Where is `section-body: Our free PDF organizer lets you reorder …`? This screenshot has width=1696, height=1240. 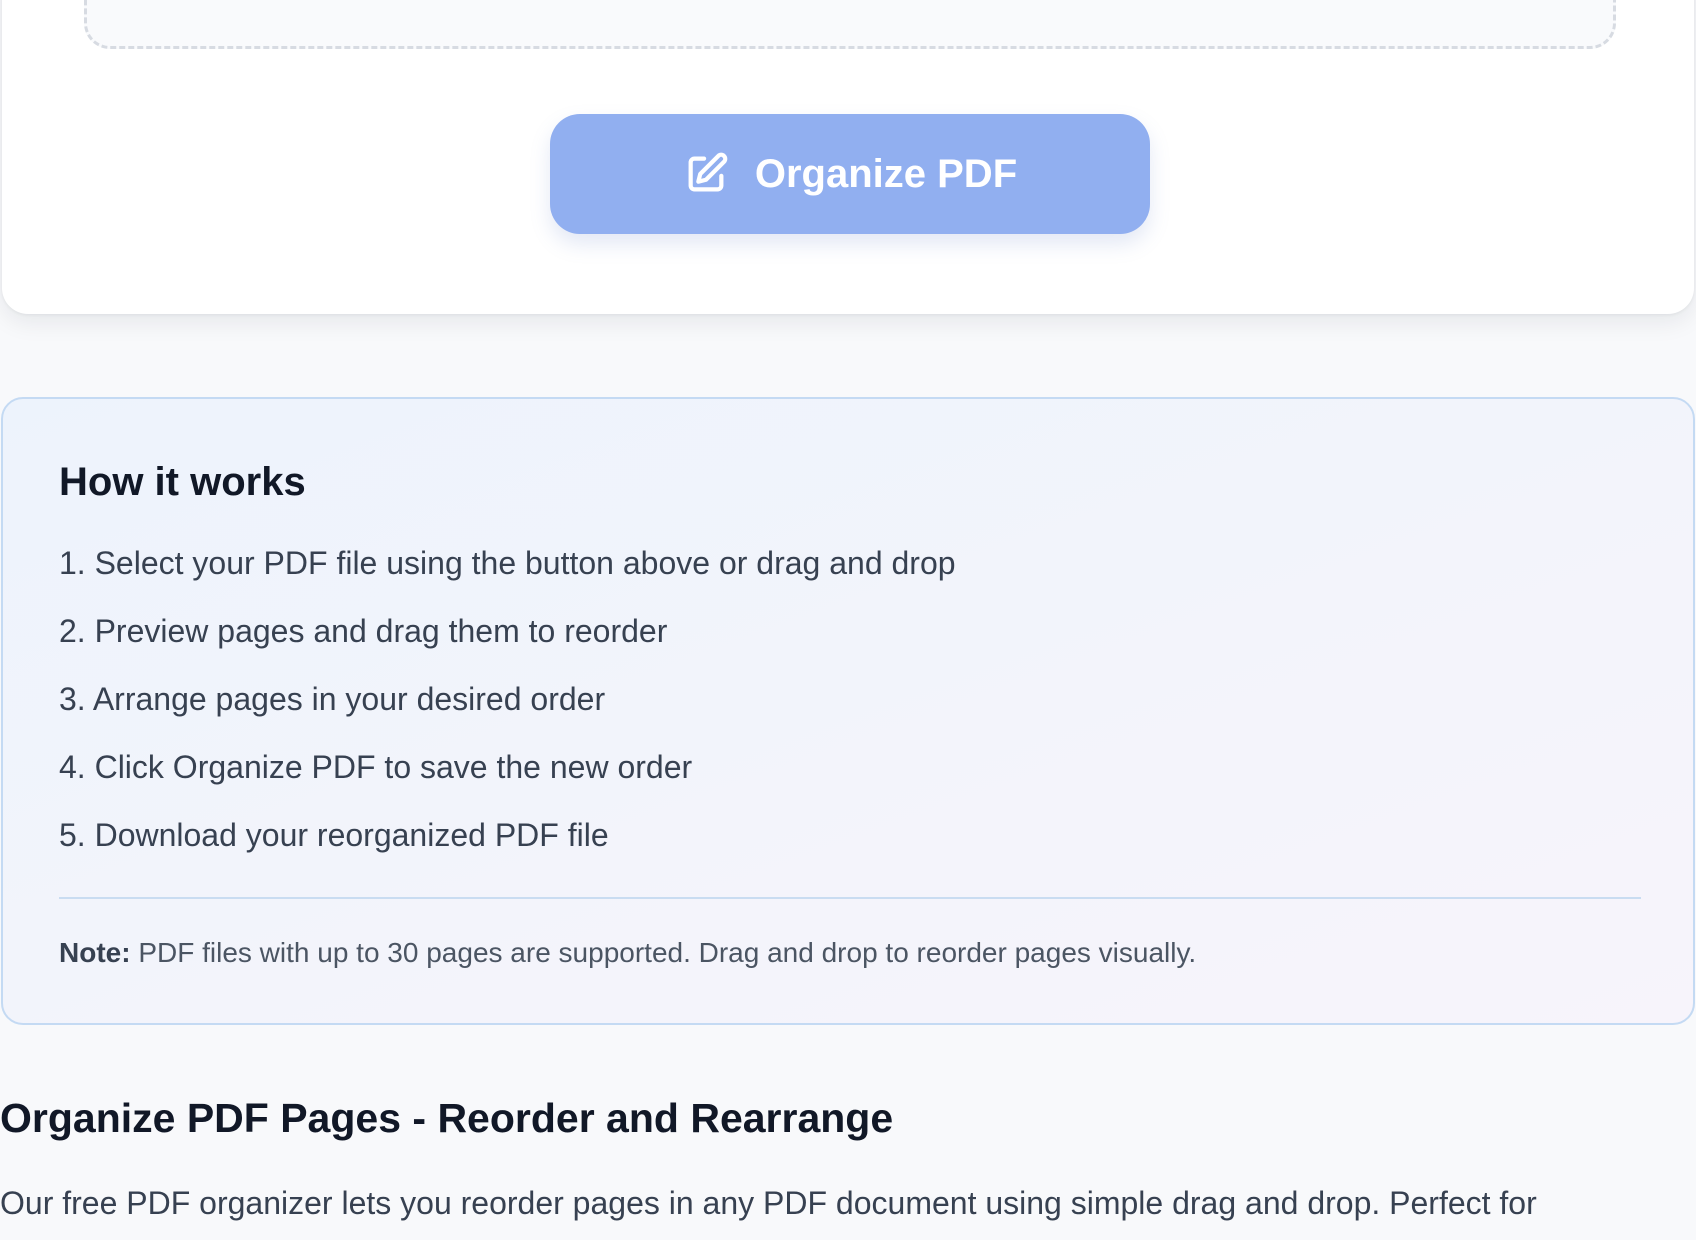 section-body: Our free PDF organizer lets you reorder … is located at coordinates (768, 1203).